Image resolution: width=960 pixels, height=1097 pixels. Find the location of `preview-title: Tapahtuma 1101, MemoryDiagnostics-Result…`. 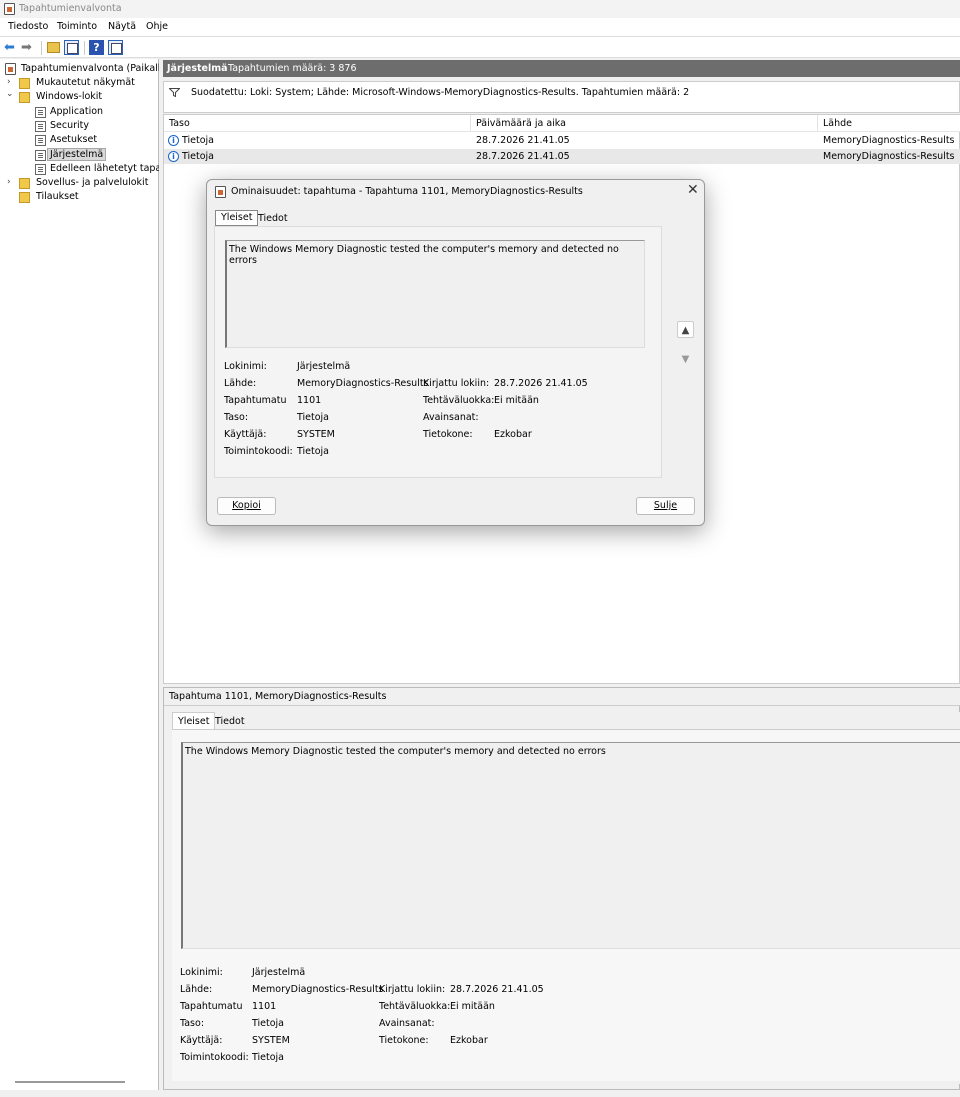

preview-title: Tapahtuma 1101, MemoryDiagnostics-Result… is located at coordinates (278, 696).